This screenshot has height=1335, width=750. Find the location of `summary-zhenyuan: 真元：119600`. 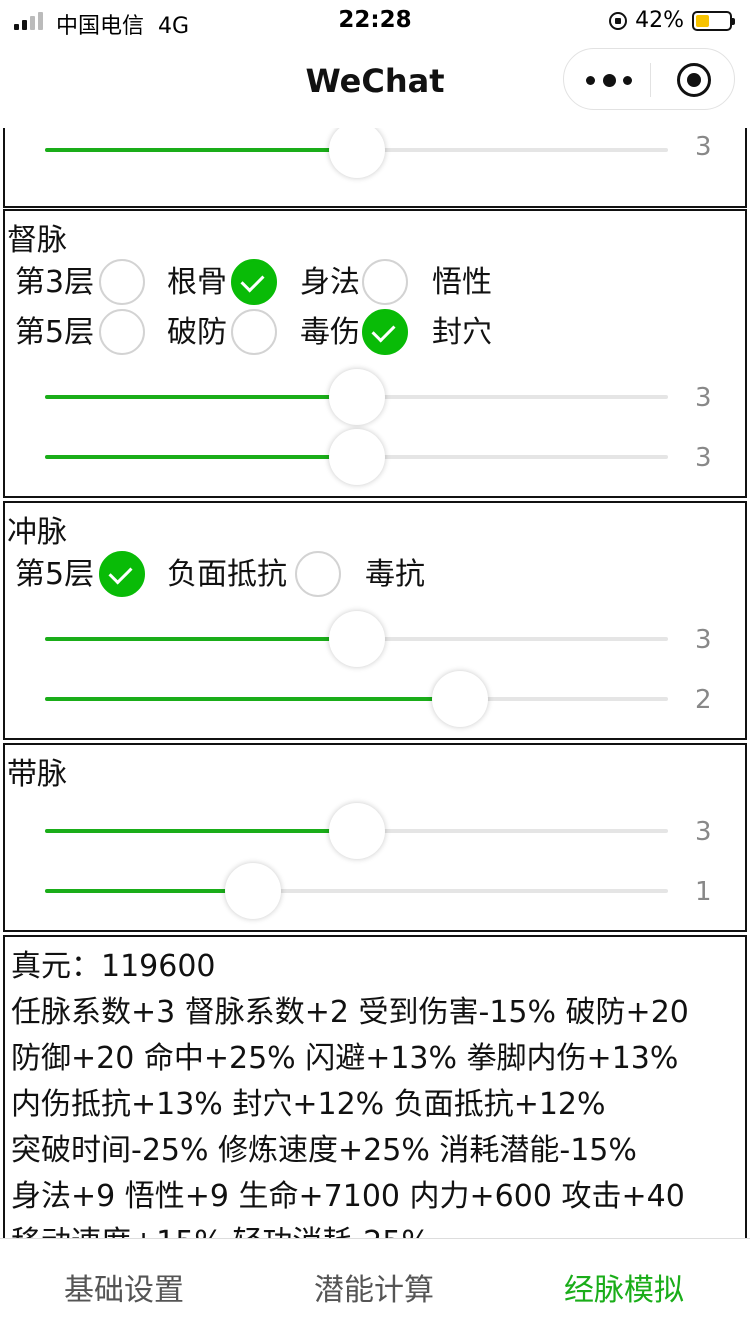

summary-zhenyuan: 真元：119600 is located at coordinates (113, 966).